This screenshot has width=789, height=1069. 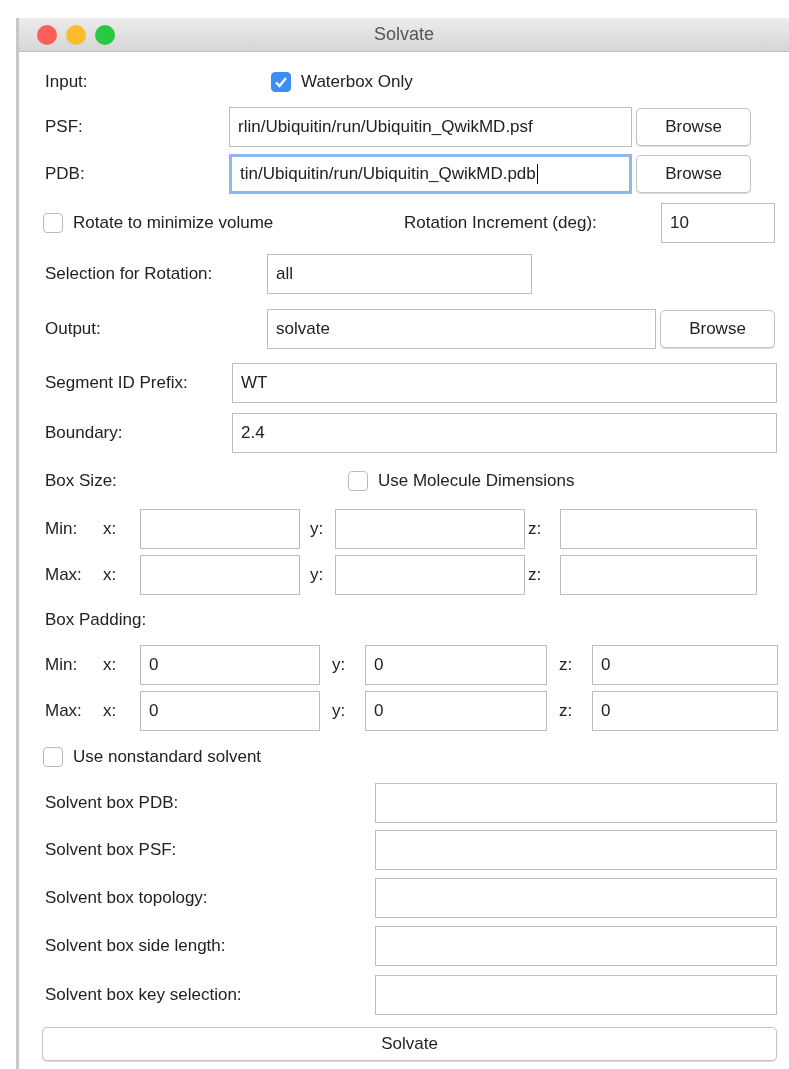 What do you see at coordinates (81, 481) in the screenshot?
I see `field-label: Box Size:` at bounding box center [81, 481].